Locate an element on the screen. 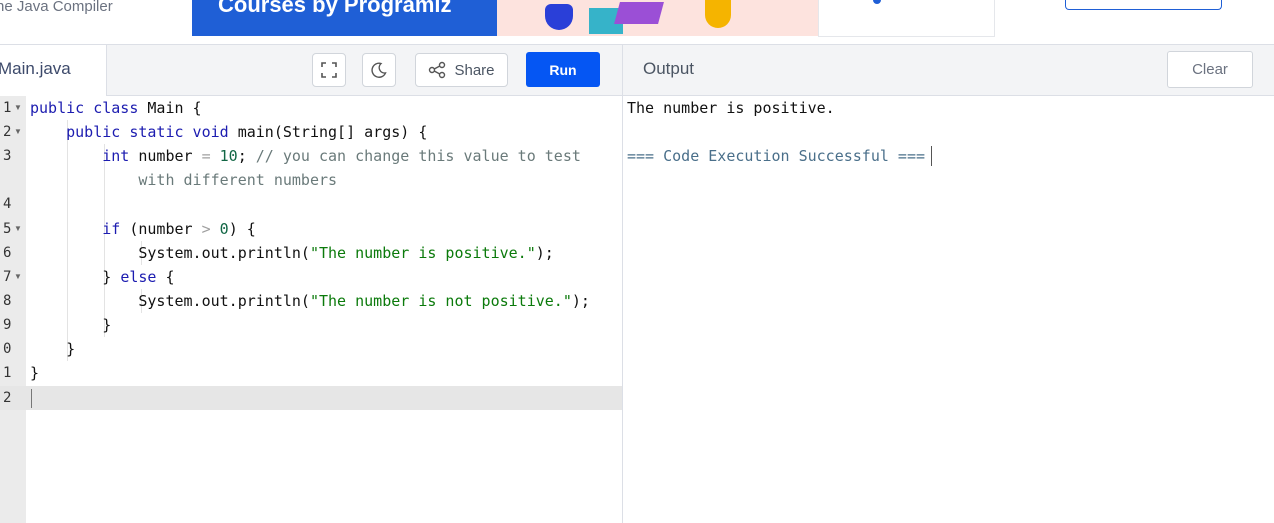 The image size is (1274, 523). fullscreen-icon is located at coordinates (329, 70).